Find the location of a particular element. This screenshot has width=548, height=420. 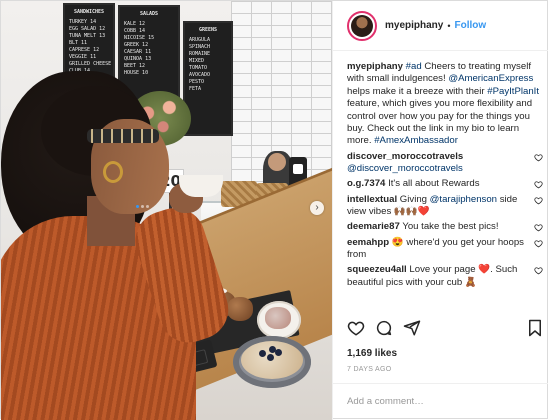

menu-board-row: HOUSE 10 is located at coordinates (136, 73).